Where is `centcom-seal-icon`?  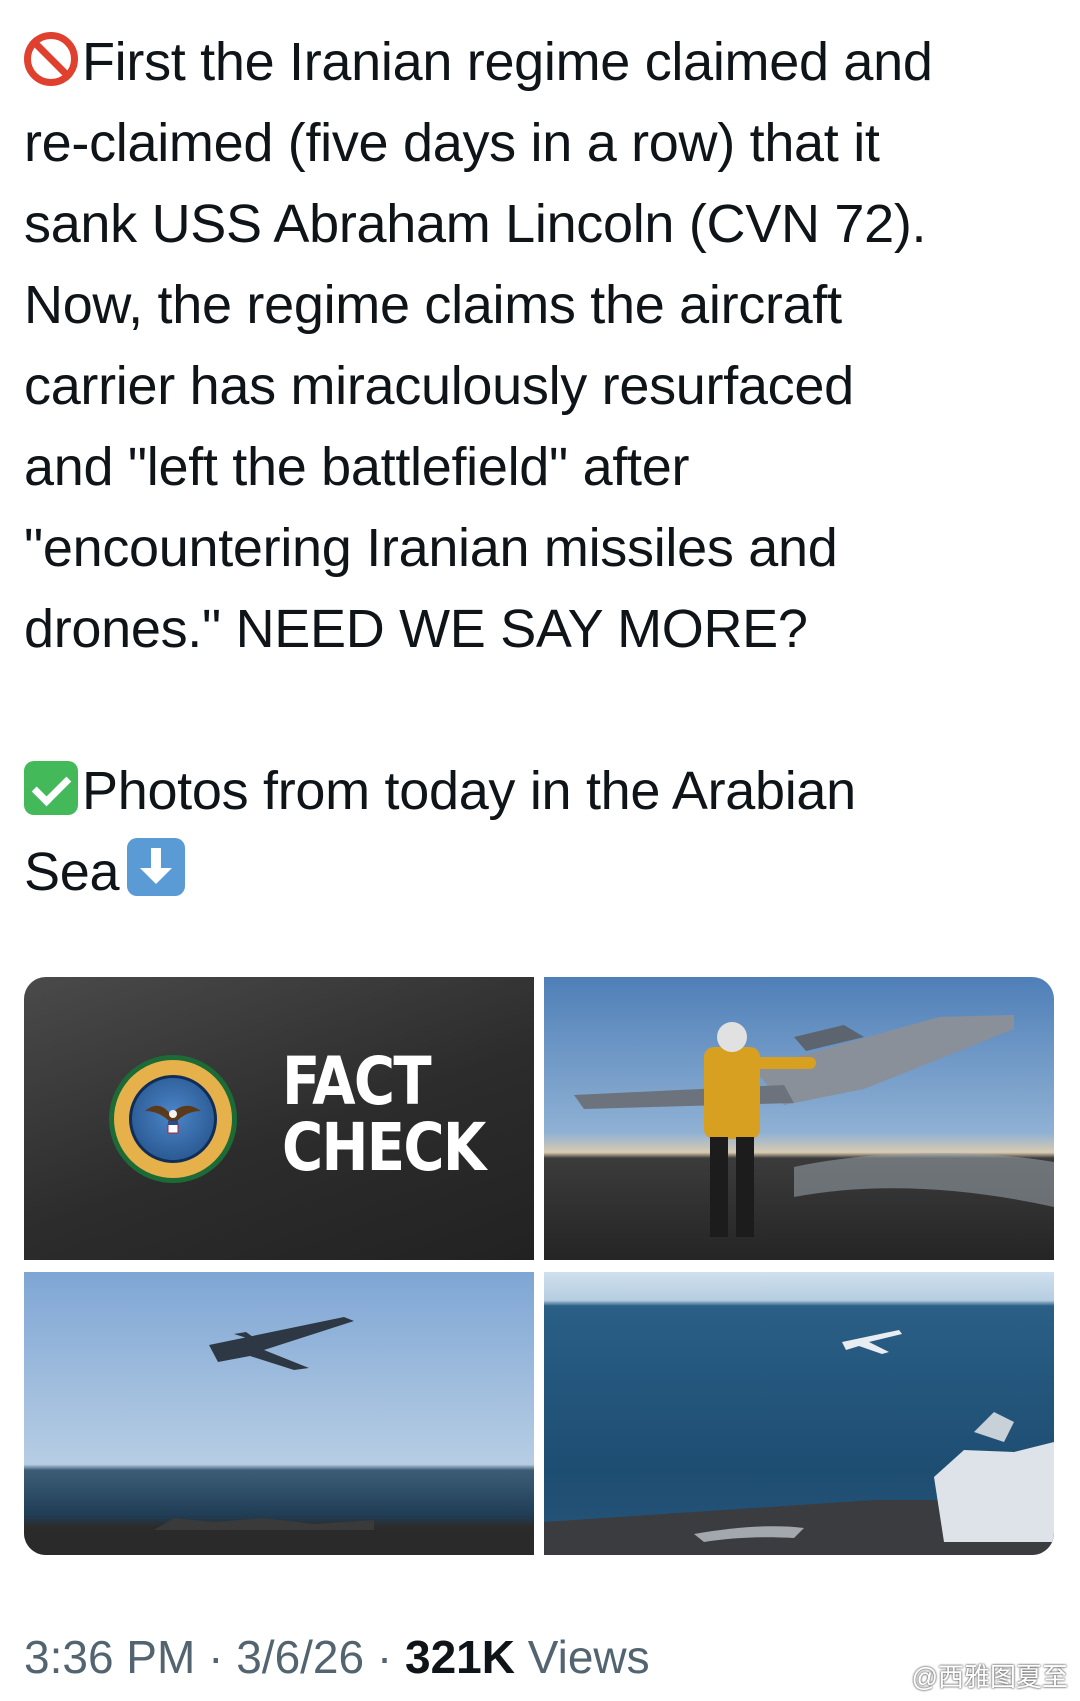
centcom-seal-icon is located at coordinates (173, 1119).